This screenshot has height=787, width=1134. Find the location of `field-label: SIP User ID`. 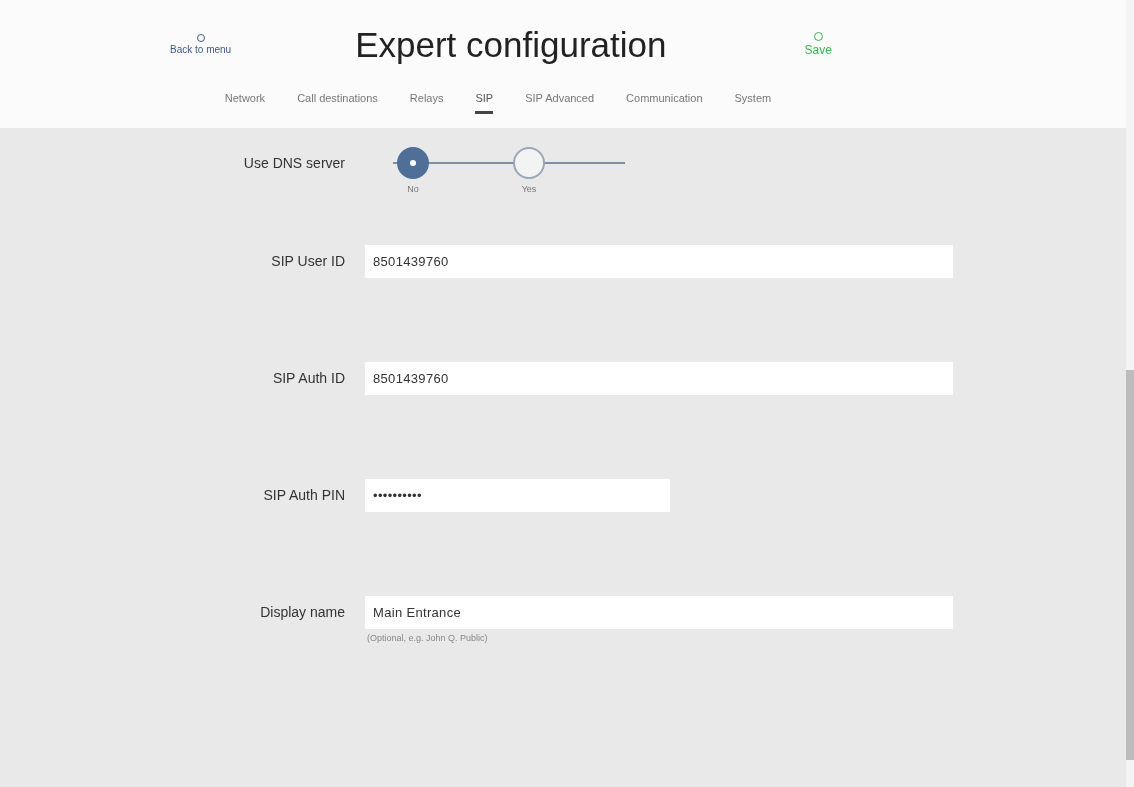

field-label: SIP User ID is located at coordinates (308, 261).